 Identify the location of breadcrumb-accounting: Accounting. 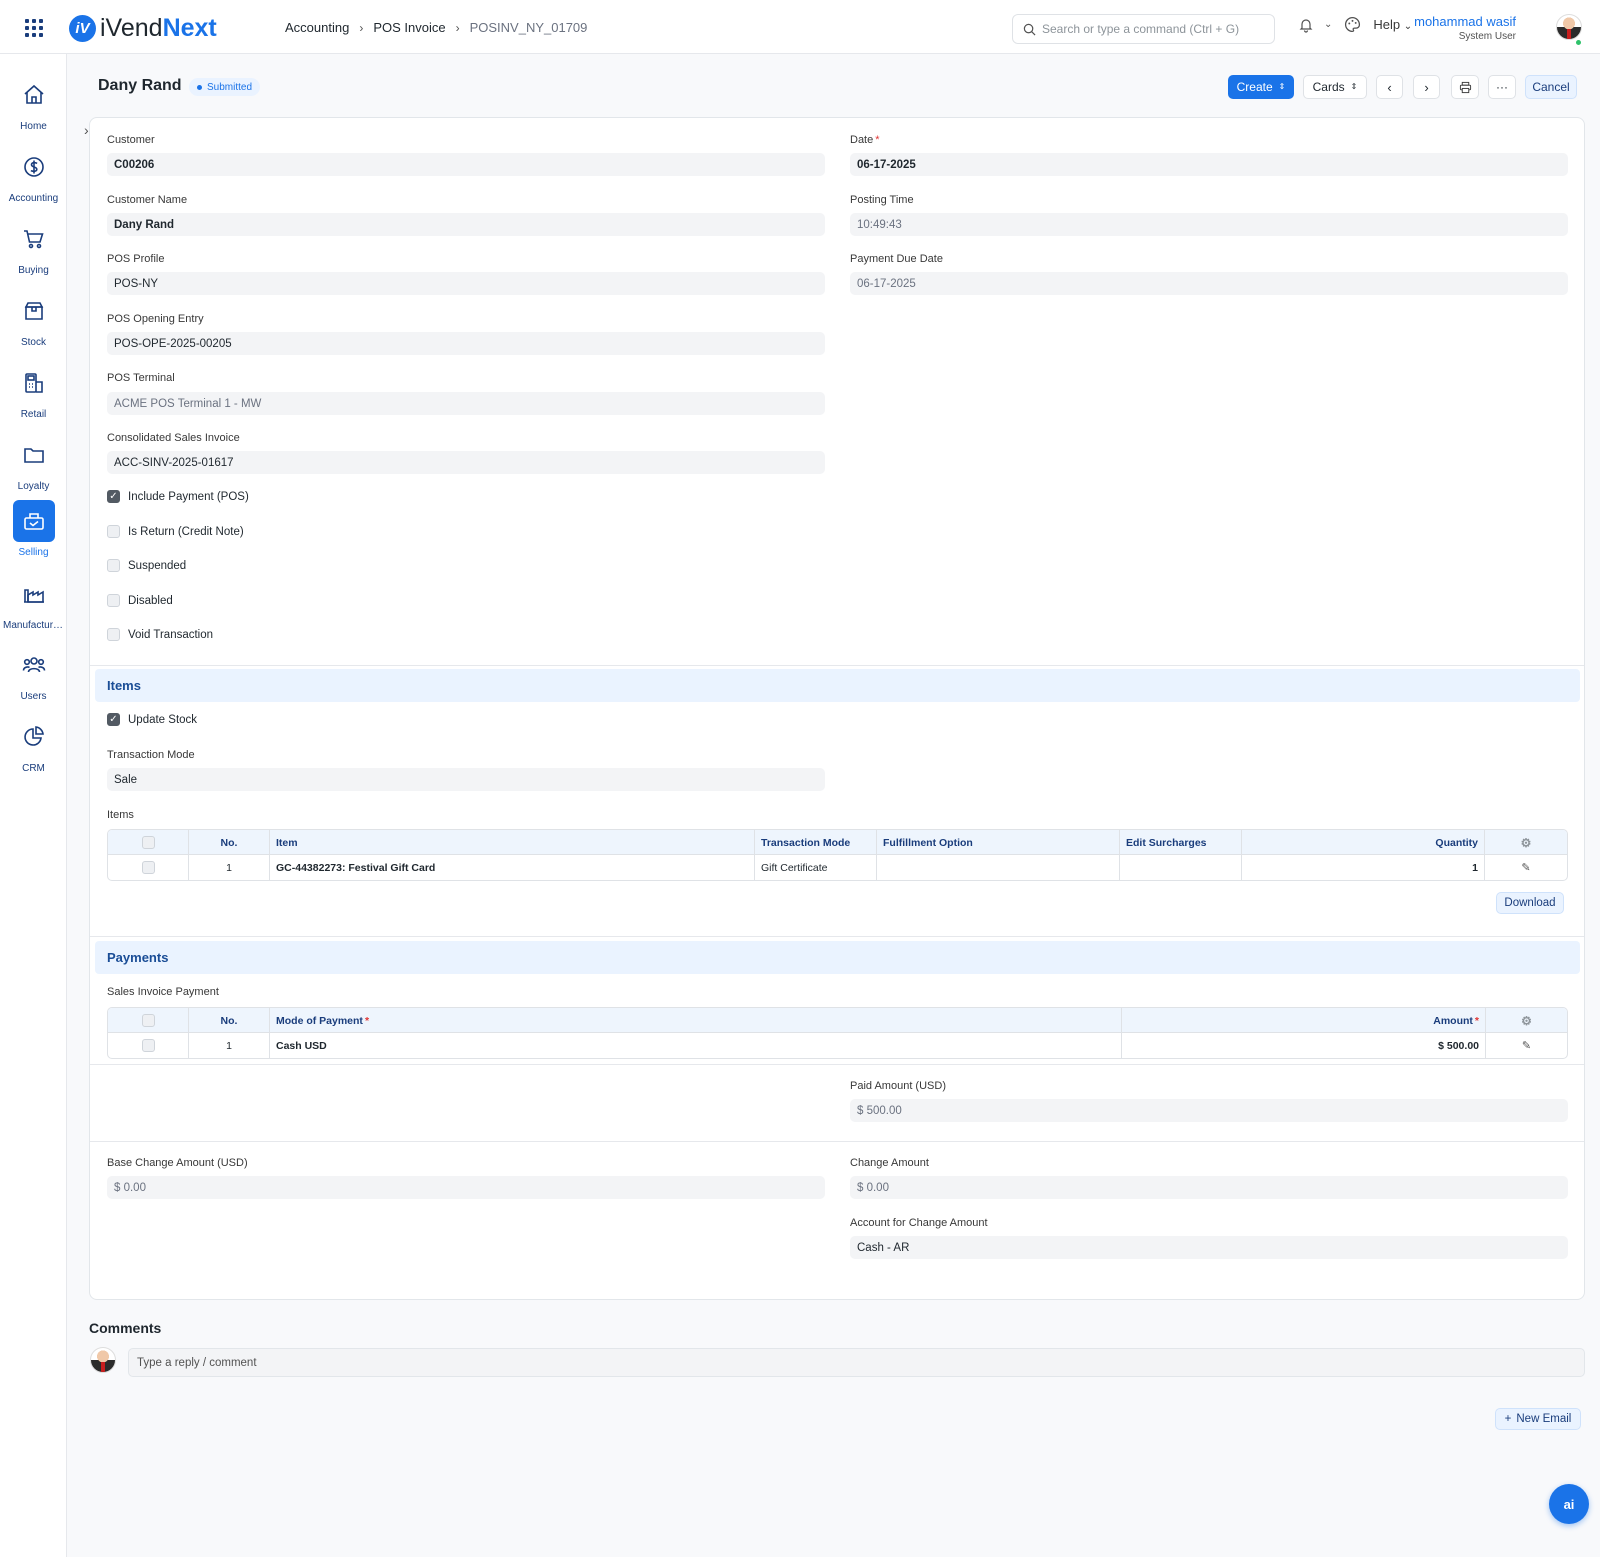
(317, 27).